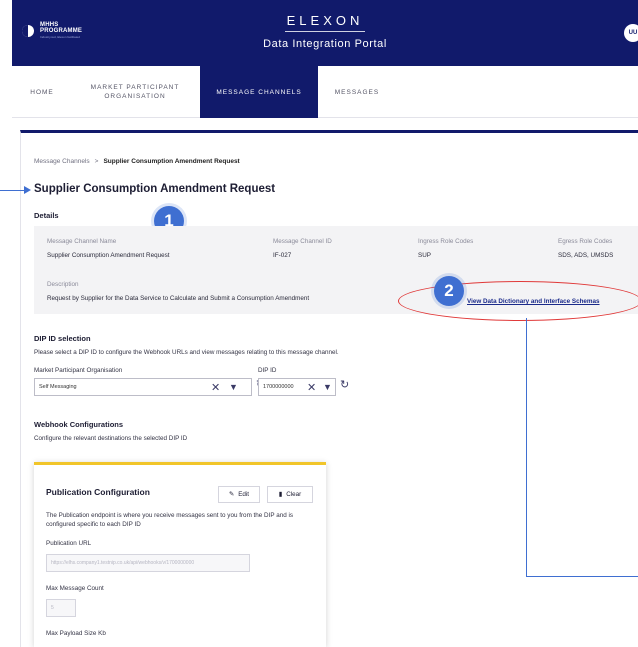 This screenshot has height=647, width=638. I want to click on annotation-badge-2: 2, so click(449, 291).